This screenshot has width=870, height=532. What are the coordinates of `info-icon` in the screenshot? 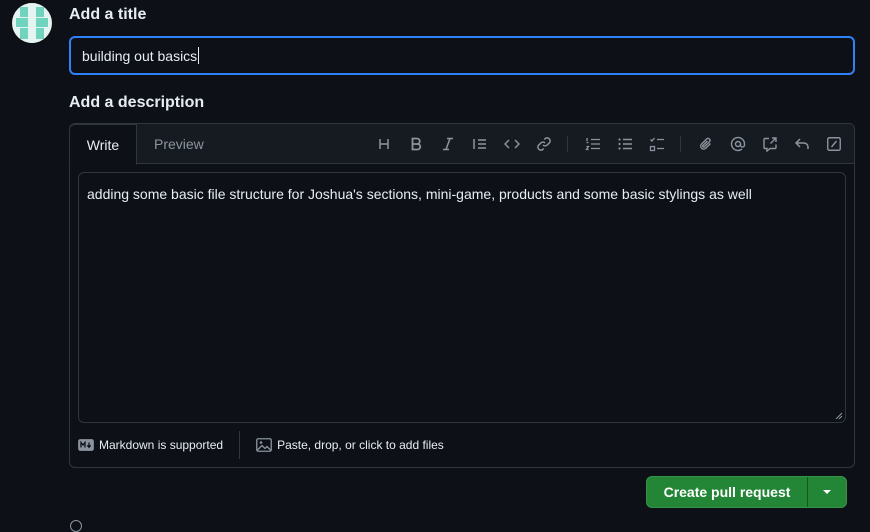 It's located at (76, 526).